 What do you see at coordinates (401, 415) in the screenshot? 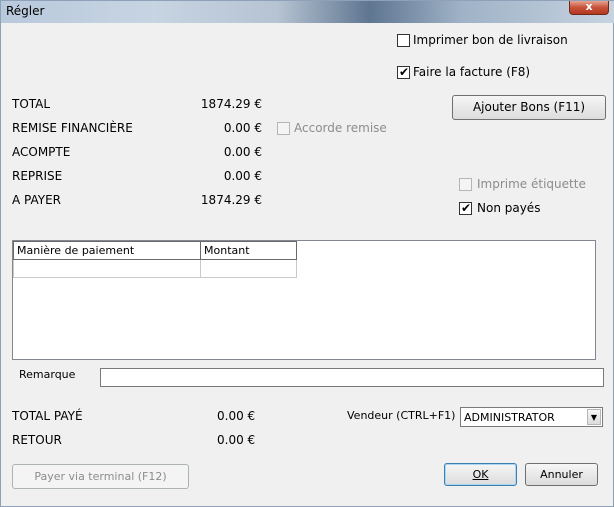
I see `seller-label: Vendeur (CTRL+F1)` at bounding box center [401, 415].